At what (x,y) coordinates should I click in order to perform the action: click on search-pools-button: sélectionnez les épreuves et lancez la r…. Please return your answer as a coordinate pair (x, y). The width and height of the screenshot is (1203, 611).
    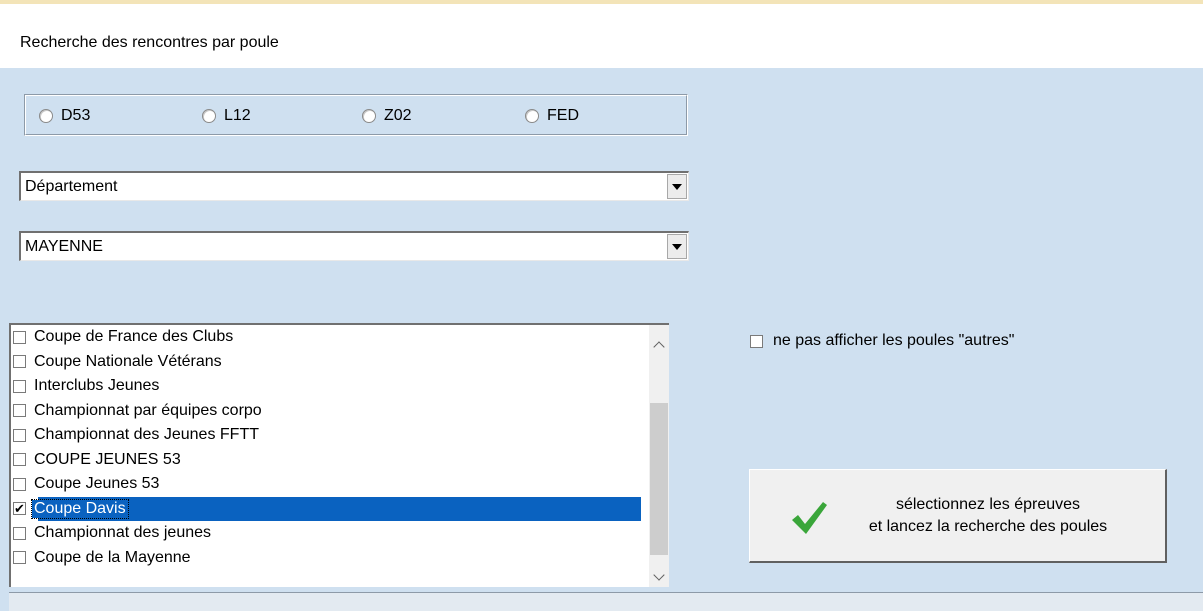
    Looking at the image, I should click on (958, 516).